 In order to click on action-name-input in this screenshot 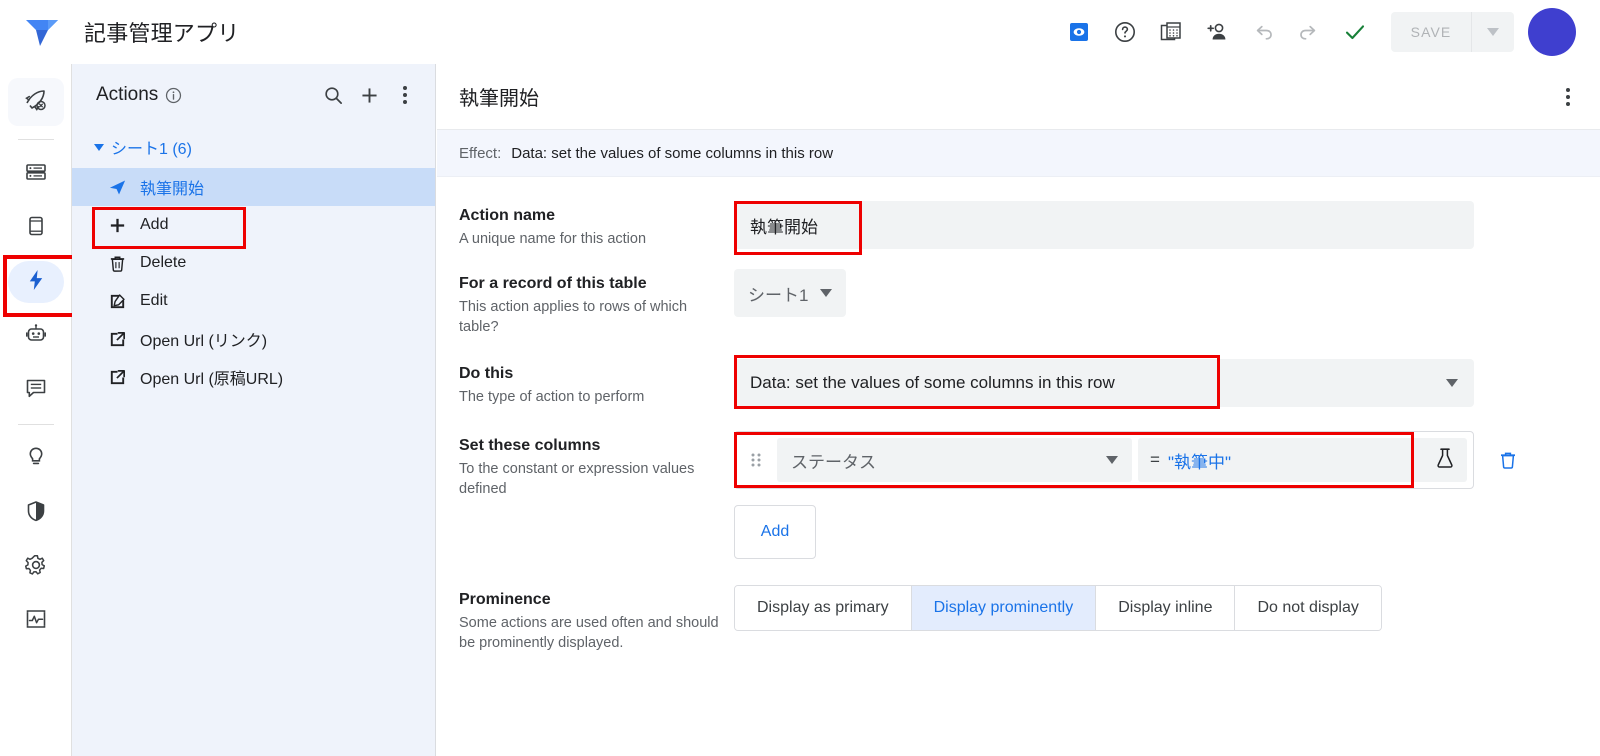, I will do `click(1104, 225)`.